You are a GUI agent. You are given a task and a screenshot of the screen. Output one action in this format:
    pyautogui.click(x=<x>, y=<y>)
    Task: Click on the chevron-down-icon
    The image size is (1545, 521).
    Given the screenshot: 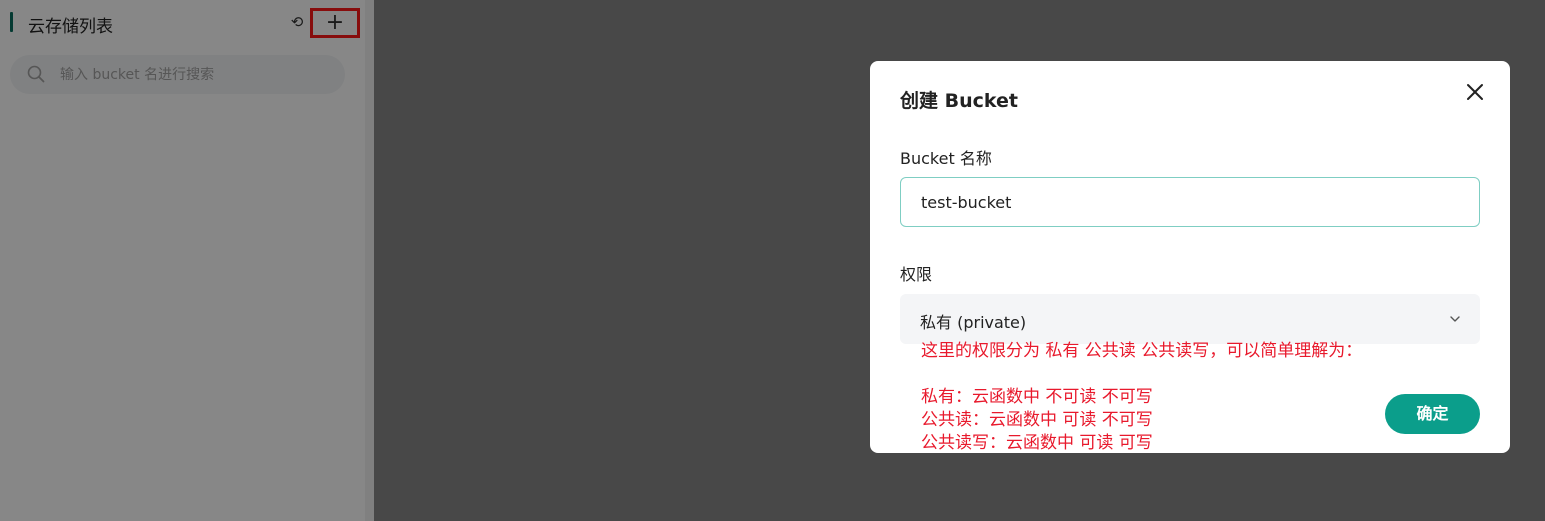 What is the action you would take?
    pyautogui.click(x=1455, y=319)
    